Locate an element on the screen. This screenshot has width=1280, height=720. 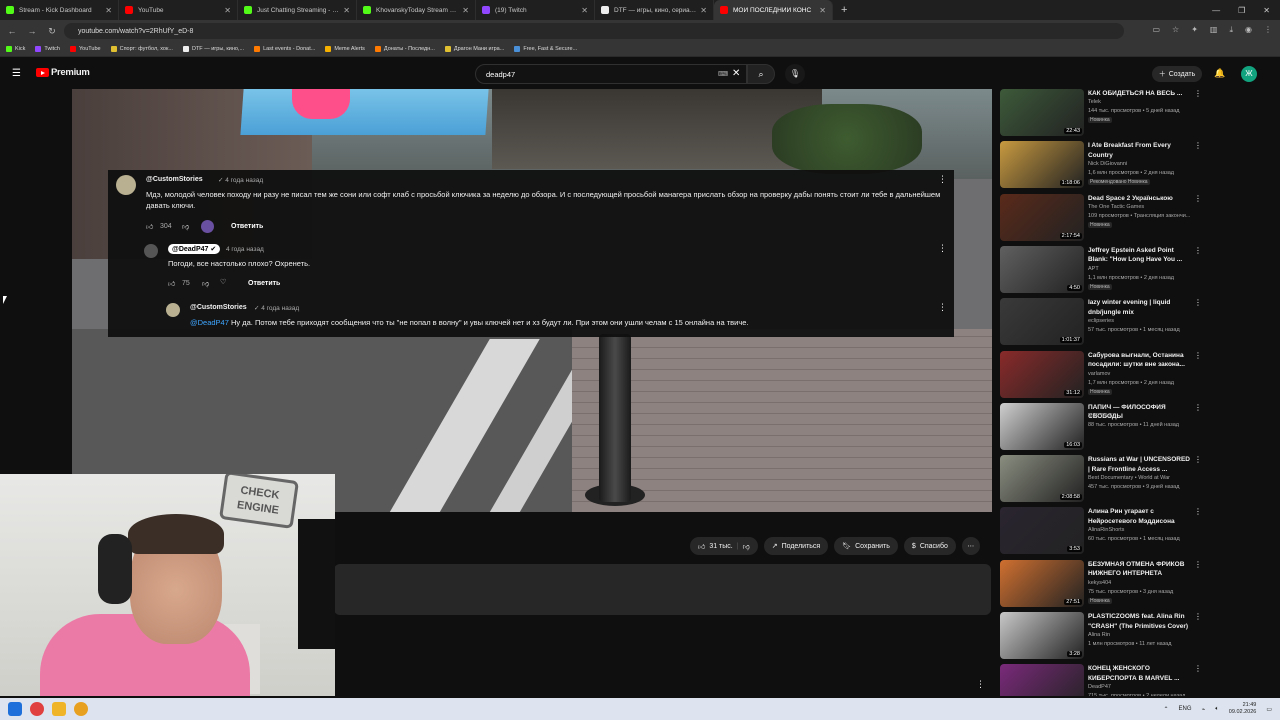
video-thumbnail: 4:50 is located at coordinates (1042, 269).